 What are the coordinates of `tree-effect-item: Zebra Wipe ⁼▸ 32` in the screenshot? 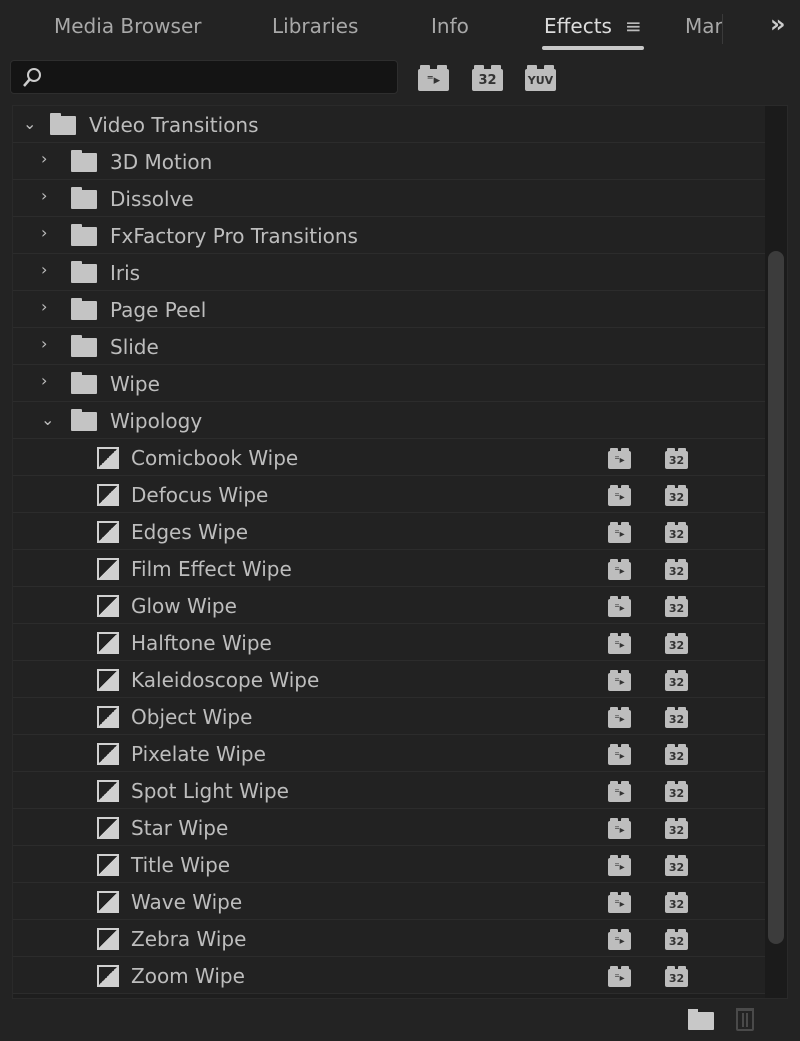 It's located at (389, 938).